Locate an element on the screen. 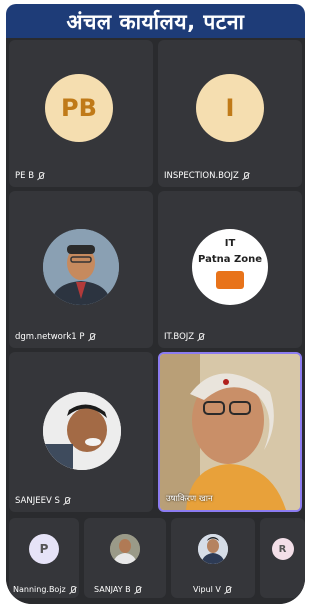 This screenshot has width=320, height=612. participant-name: PE B is located at coordinates (25, 176).